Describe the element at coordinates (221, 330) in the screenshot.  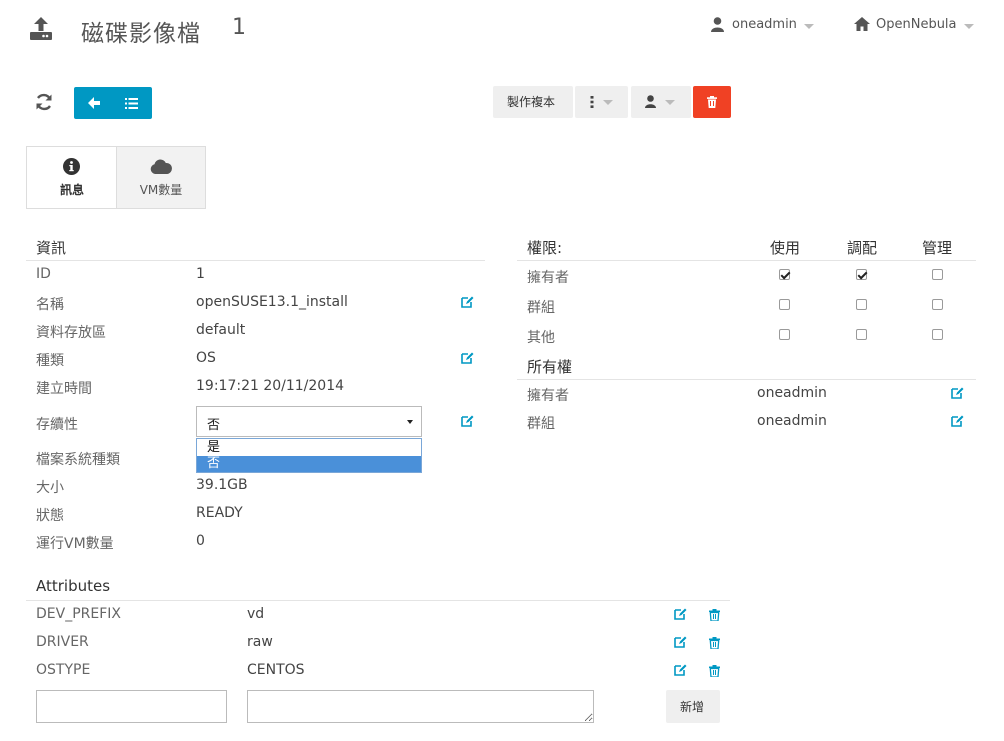
I see `info-value-datastore: default` at that location.